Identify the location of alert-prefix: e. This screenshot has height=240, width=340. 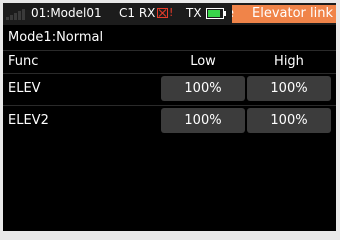
(233, 14).